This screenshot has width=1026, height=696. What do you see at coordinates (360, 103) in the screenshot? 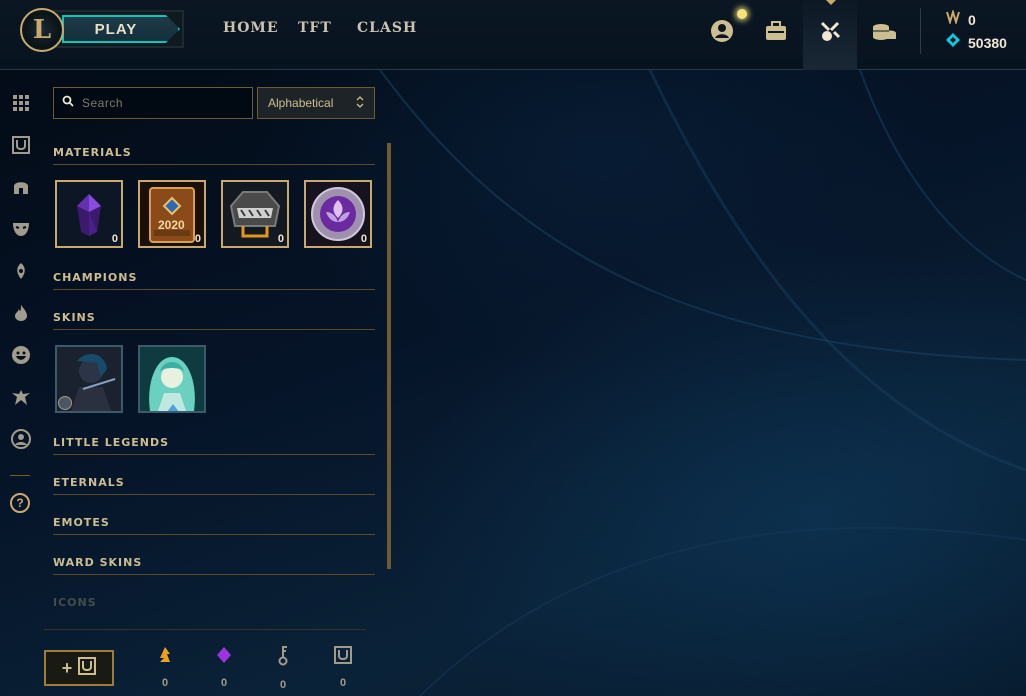
I see `chevron-up-down-icon` at bounding box center [360, 103].